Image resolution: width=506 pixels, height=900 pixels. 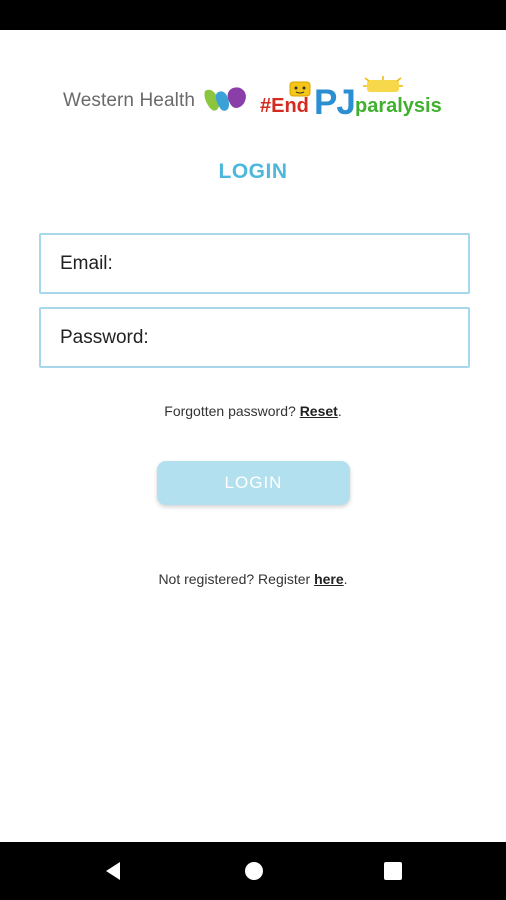 What do you see at coordinates (104, 337) in the screenshot?
I see `password-label: Password:` at bounding box center [104, 337].